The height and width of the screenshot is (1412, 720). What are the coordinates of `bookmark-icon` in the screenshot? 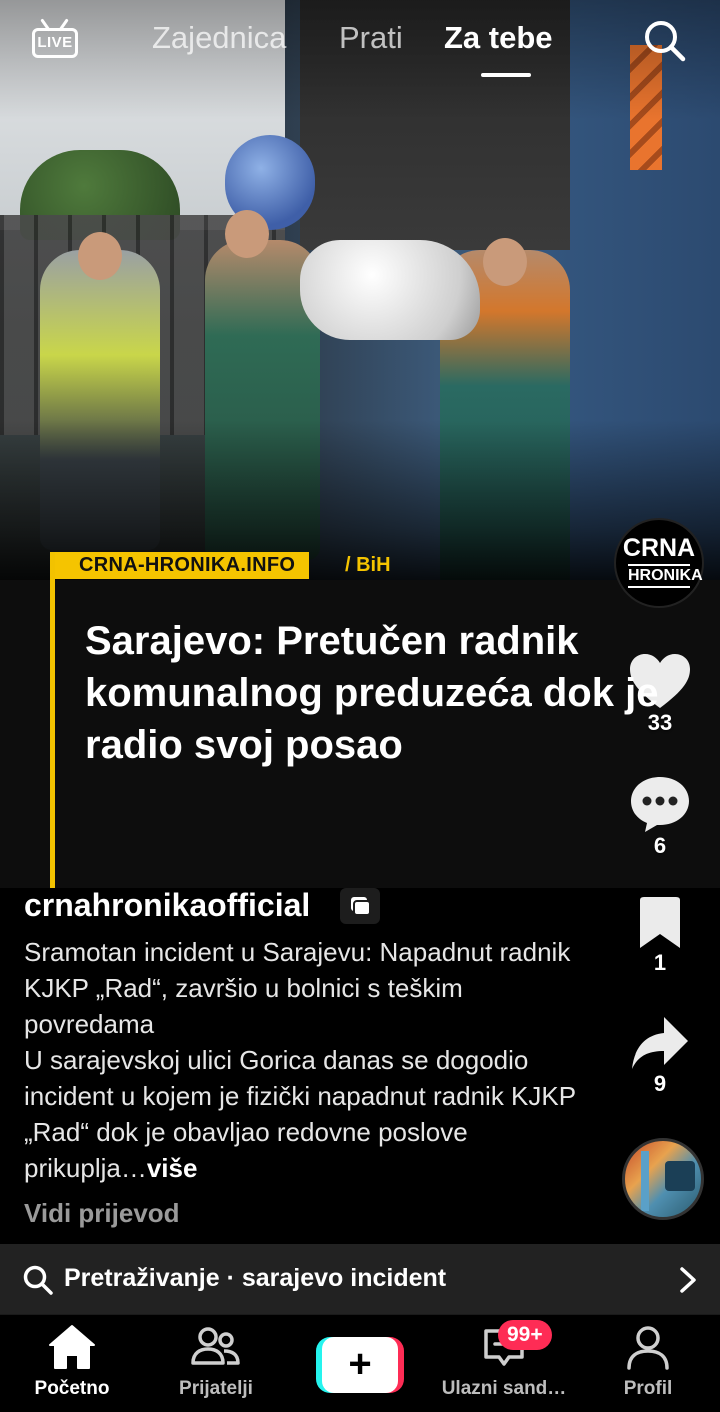 It's located at (660, 922).